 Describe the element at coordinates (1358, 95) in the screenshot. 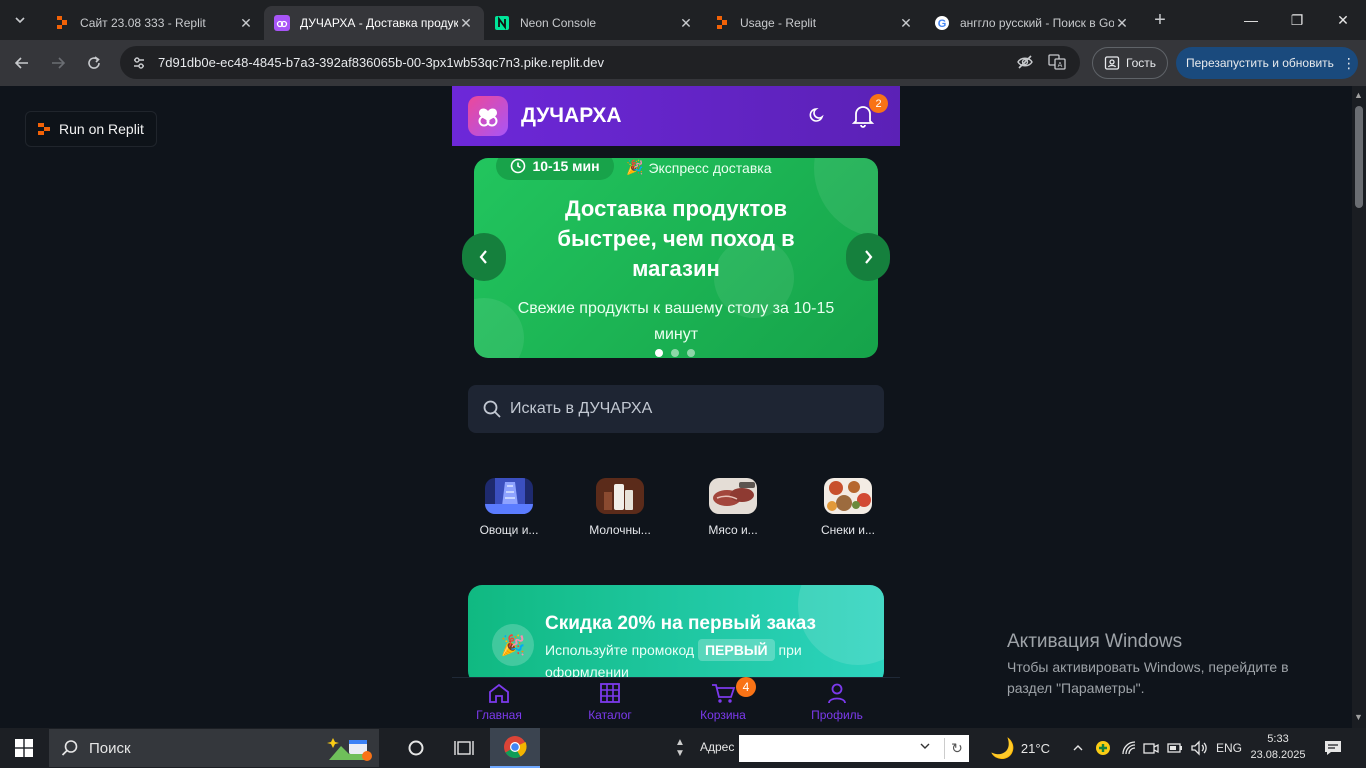

I see `scroll-up-arrow-icon: ▲` at that location.